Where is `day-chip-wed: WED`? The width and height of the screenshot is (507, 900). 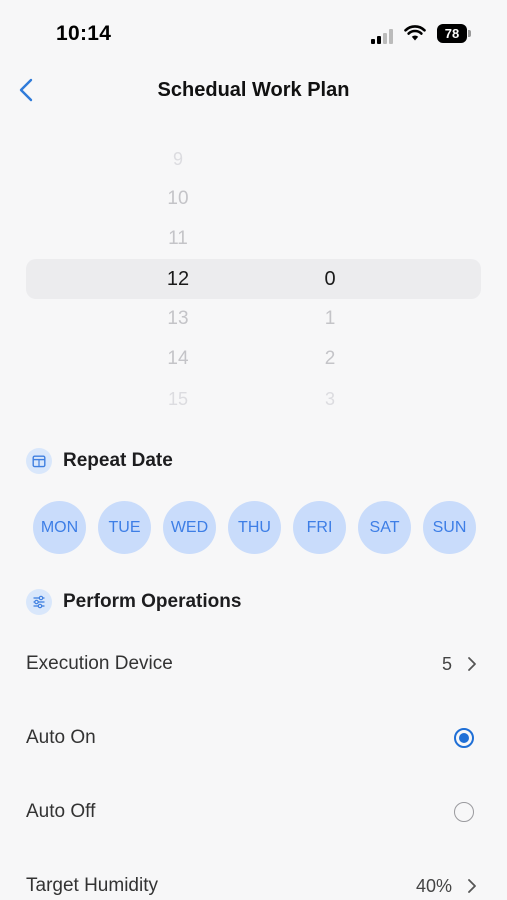
day-chip-wed: WED is located at coordinates (189, 527).